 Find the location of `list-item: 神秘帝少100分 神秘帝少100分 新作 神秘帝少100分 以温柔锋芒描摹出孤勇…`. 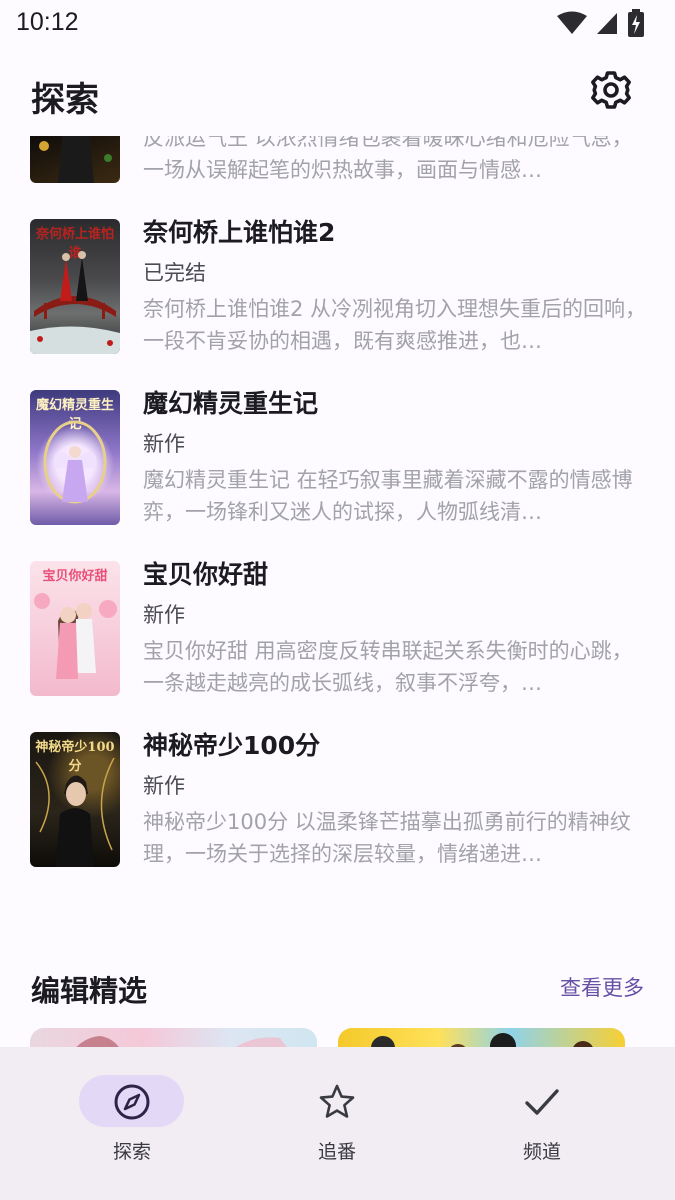

list-item: 神秘帝少100分 神秘帝少100分 新作 神秘帝少100分 以温柔锋芒描摹出孤勇… is located at coordinates (337, 817).